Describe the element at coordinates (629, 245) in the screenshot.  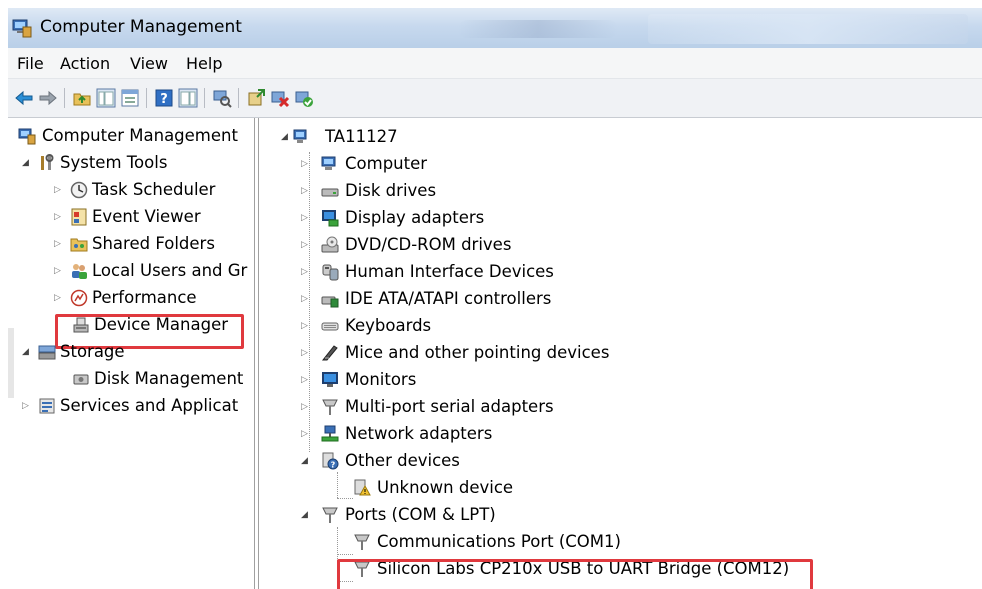
I see `device-category-dvd-cd-rom-drives: ▷ DVD/CD-ROM drives` at that location.